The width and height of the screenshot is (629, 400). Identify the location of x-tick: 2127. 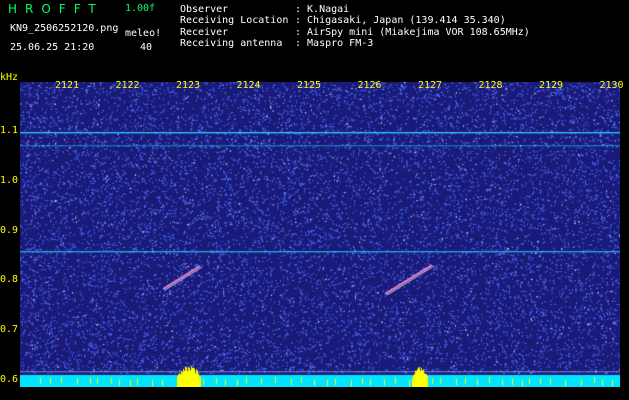
(430, 85).